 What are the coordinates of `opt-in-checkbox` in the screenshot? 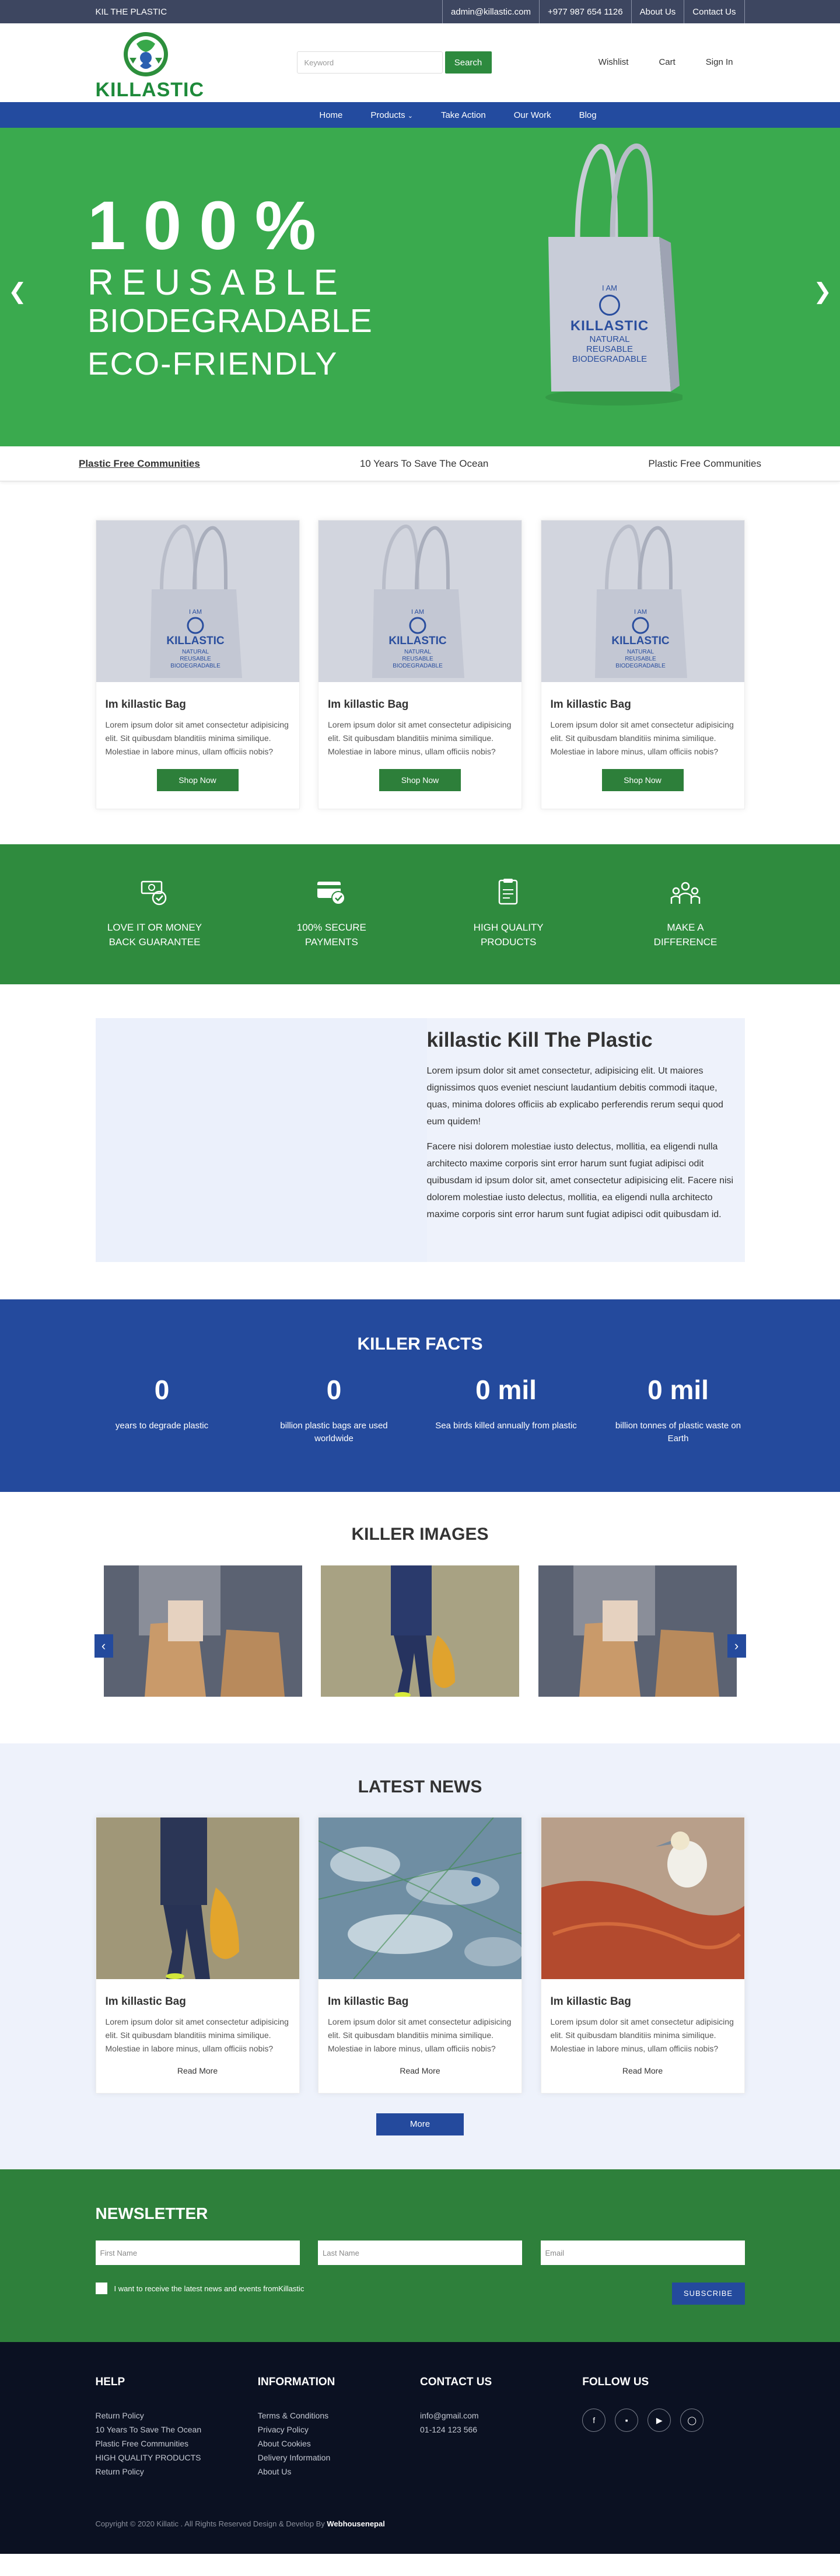 It's located at (101, 2288).